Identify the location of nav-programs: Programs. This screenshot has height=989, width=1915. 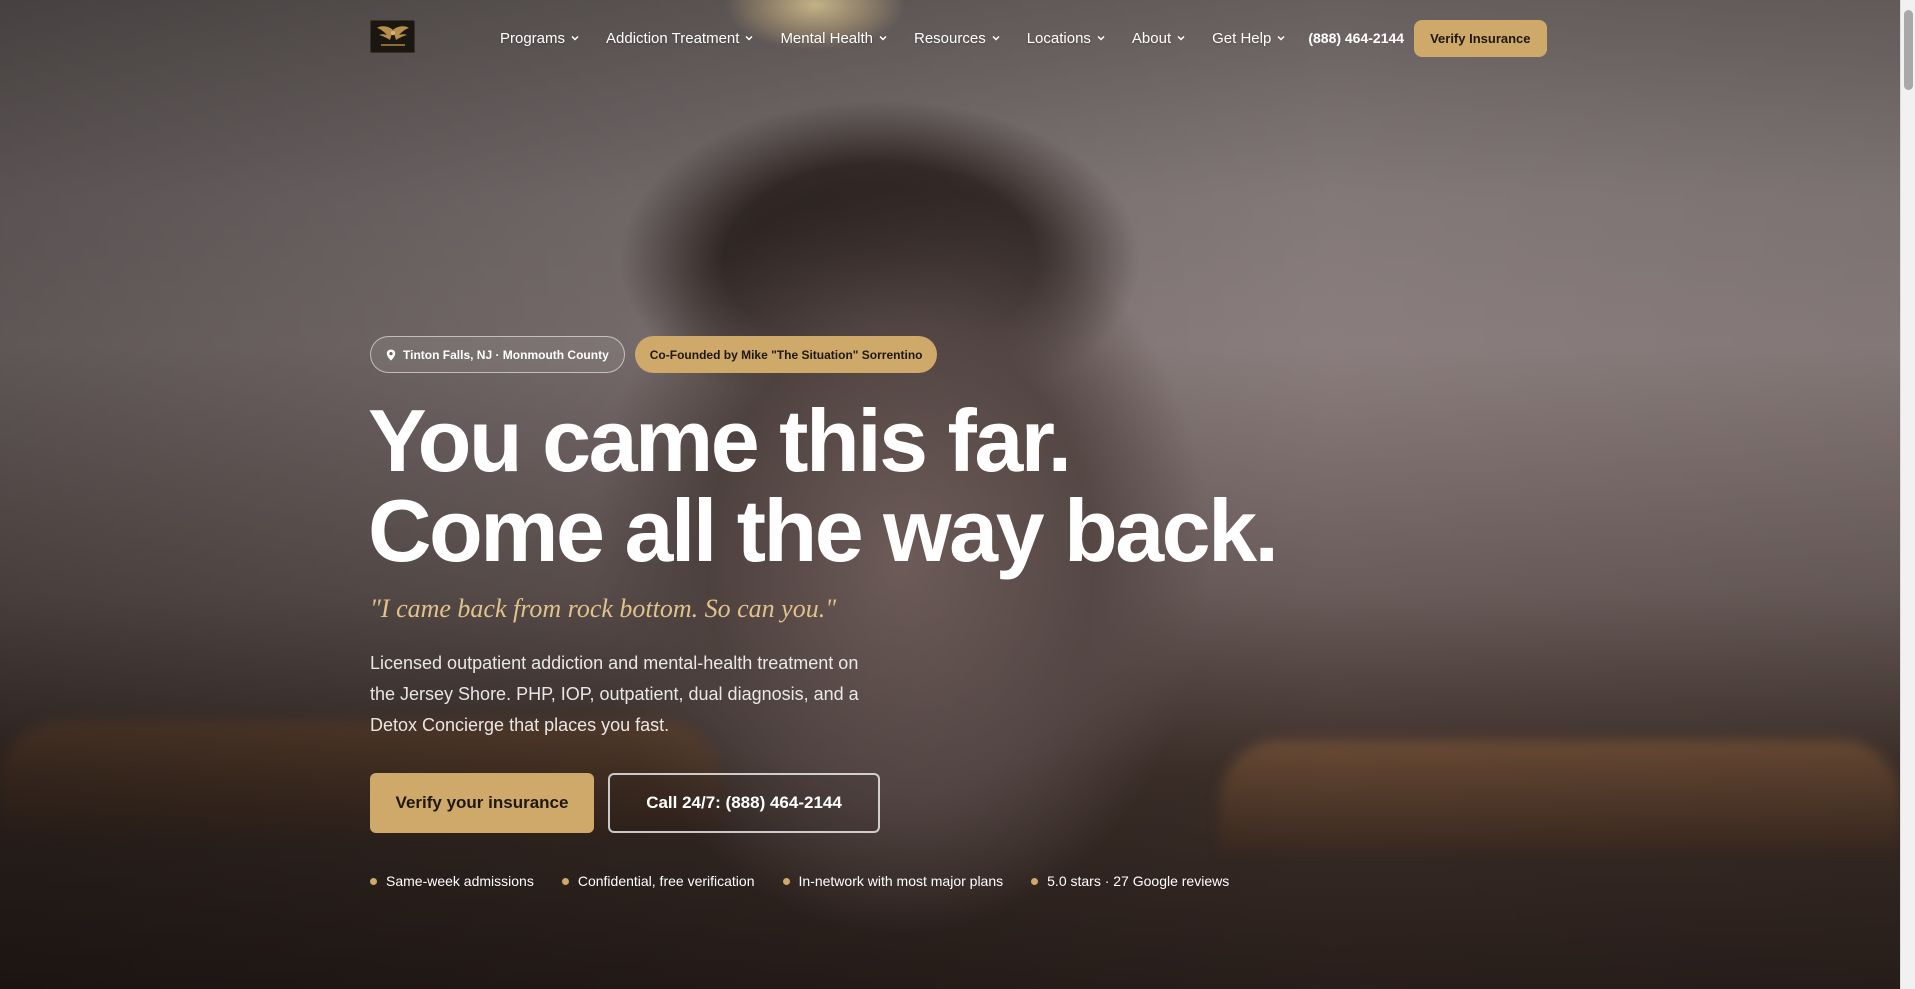
(540, 38).